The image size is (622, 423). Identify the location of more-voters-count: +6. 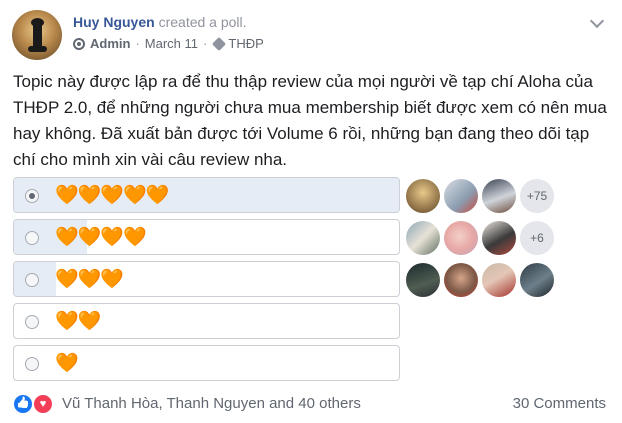
(537, 238).